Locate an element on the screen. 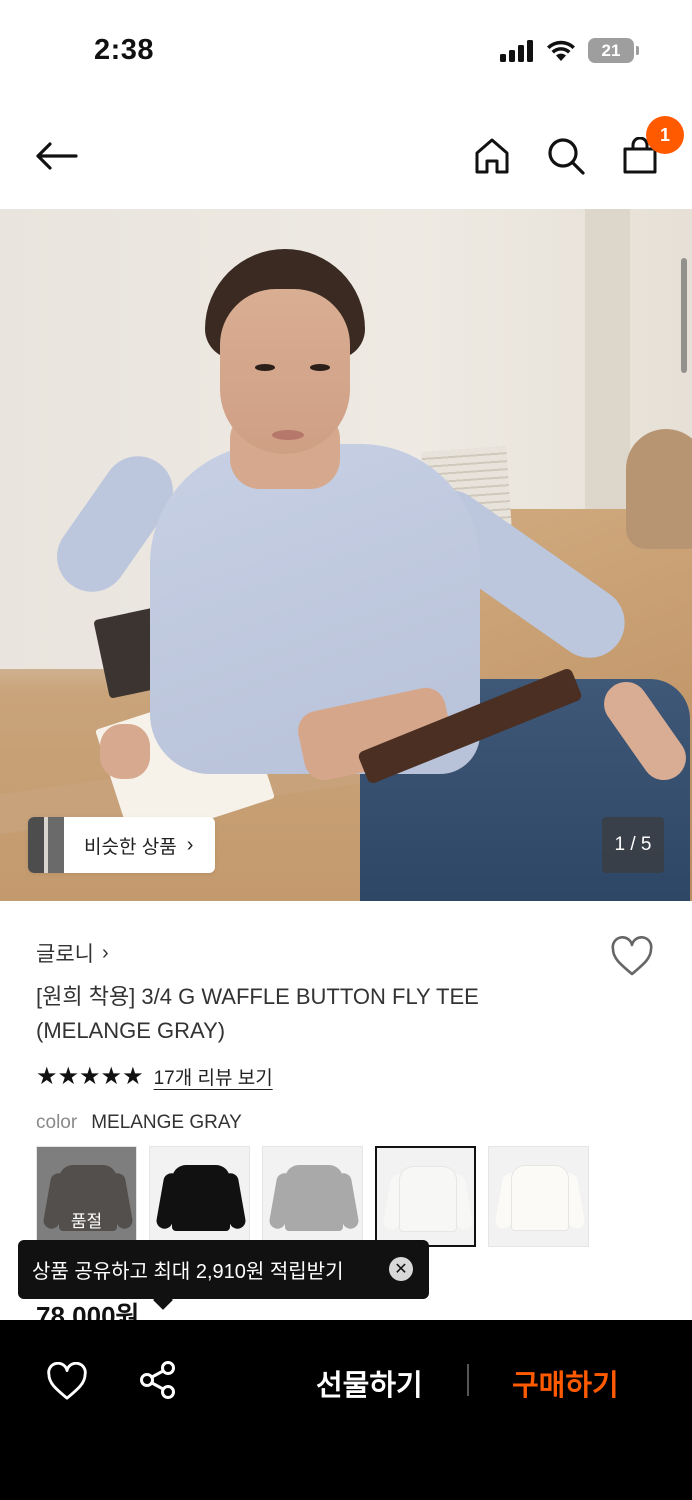 The width and height of the screenshot is (692, 1500). back-arrow-icon is located at coordinates (57, 156).